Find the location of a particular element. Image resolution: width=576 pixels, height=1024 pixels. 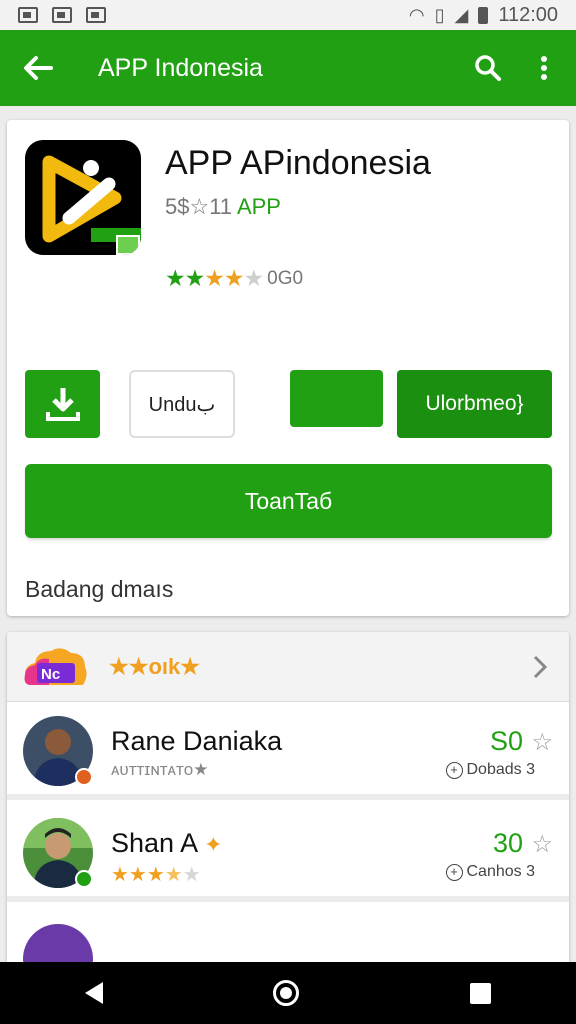

reviews-header: Nc ★★oık★ is located at coordinates (288, 667).